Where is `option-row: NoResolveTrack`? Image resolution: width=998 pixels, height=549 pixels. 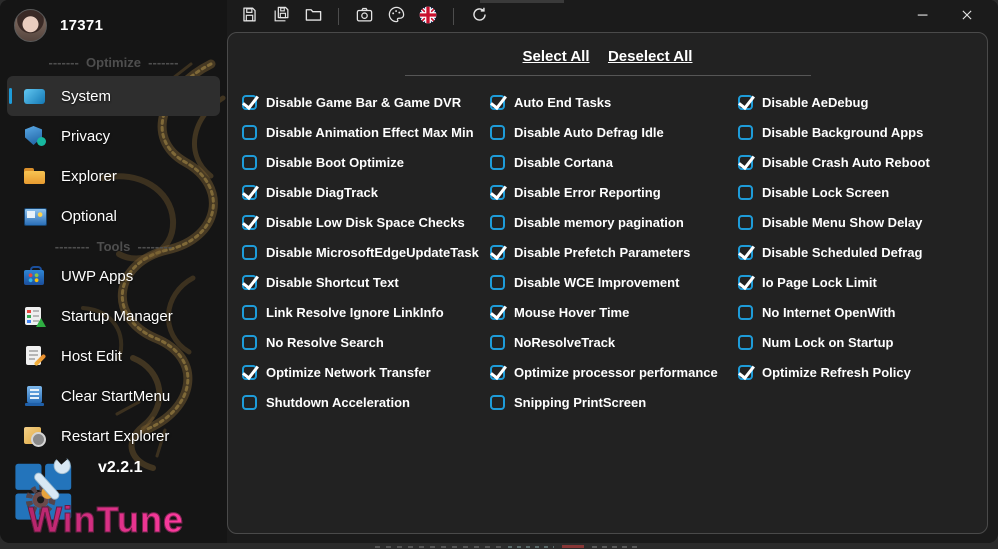 option-row: NoResolveTrack is located at coordinates (614, 342).